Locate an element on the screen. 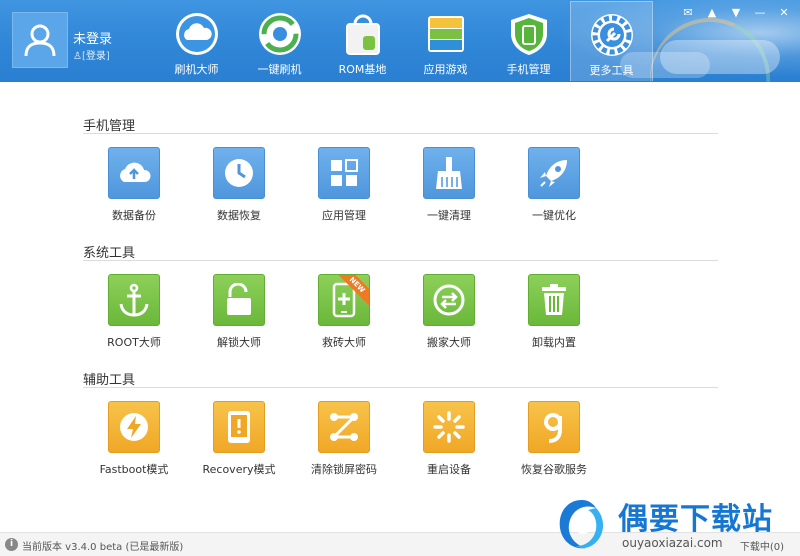 The width and height of the screenshot is (800, 556). nav-item-rom-base: ROM基地 is located at coordinates (362, 41).